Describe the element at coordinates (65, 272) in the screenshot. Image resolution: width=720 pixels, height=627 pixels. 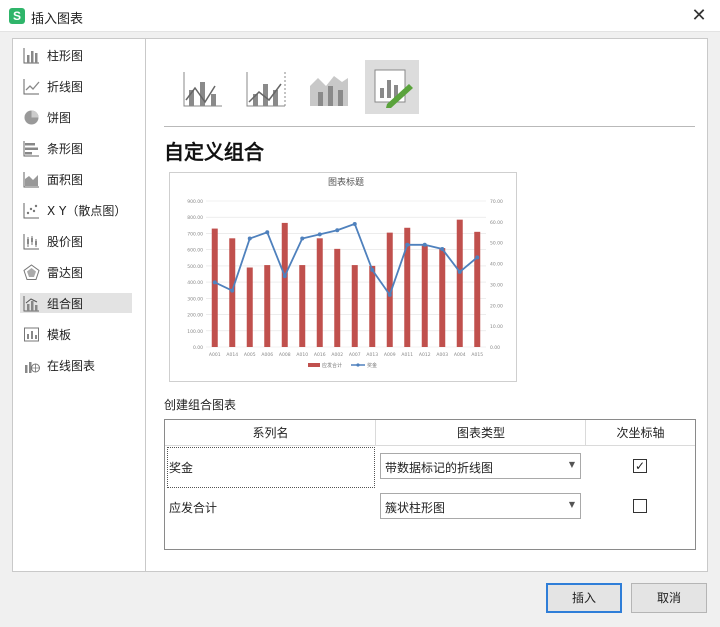
I see `sidebar-item-label: 雷达图` at that location.